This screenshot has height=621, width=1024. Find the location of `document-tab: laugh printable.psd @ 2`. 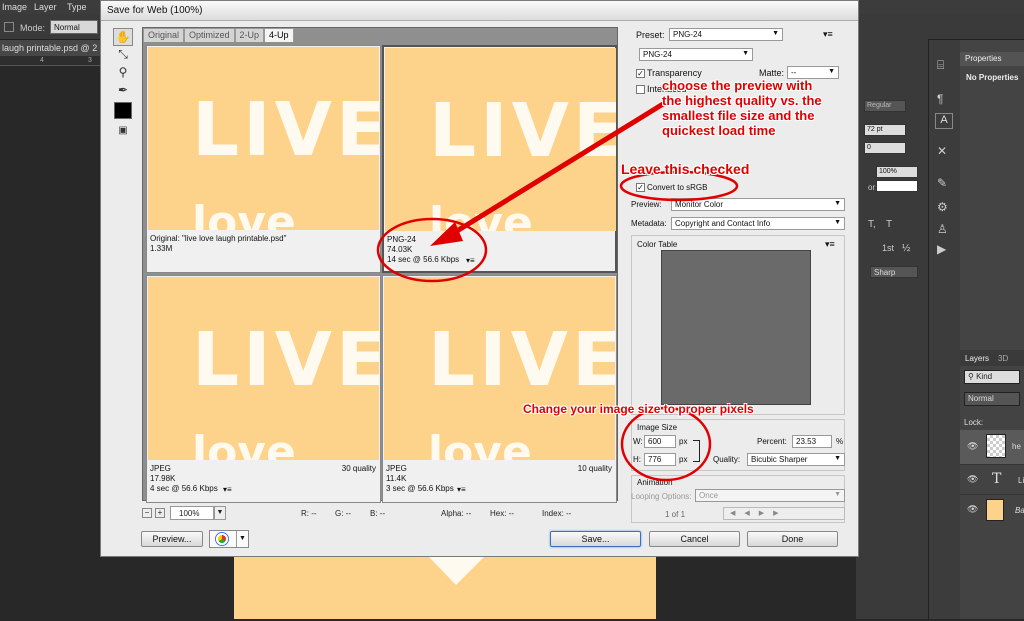

document-tab: laugh printable.psd @ 2 is located at coordinates (50, 48).